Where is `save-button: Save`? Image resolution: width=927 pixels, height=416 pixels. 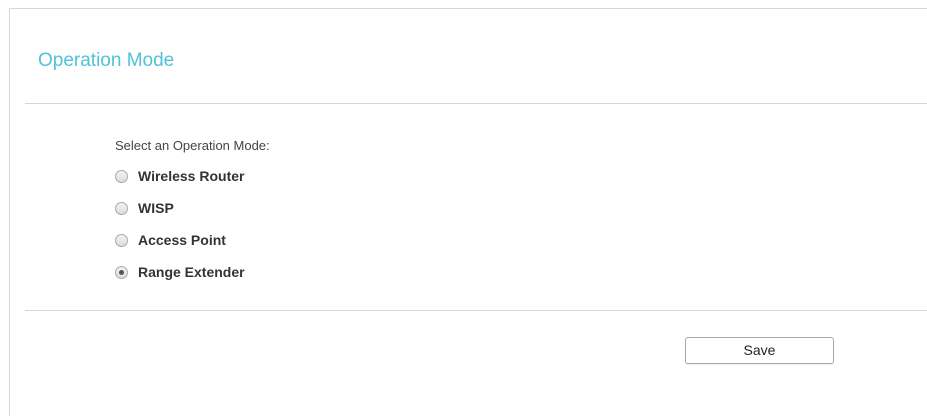 save-button: Save is located at coordinates (759, 350).